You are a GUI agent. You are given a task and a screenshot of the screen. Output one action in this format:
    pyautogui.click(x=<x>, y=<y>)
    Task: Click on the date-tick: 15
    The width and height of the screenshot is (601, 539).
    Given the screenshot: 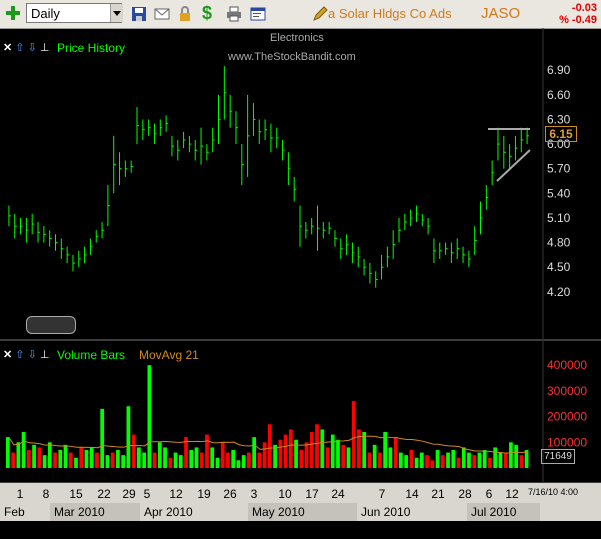 What is the action you would take?
    pyautogui.click(x=76, y=494)
    